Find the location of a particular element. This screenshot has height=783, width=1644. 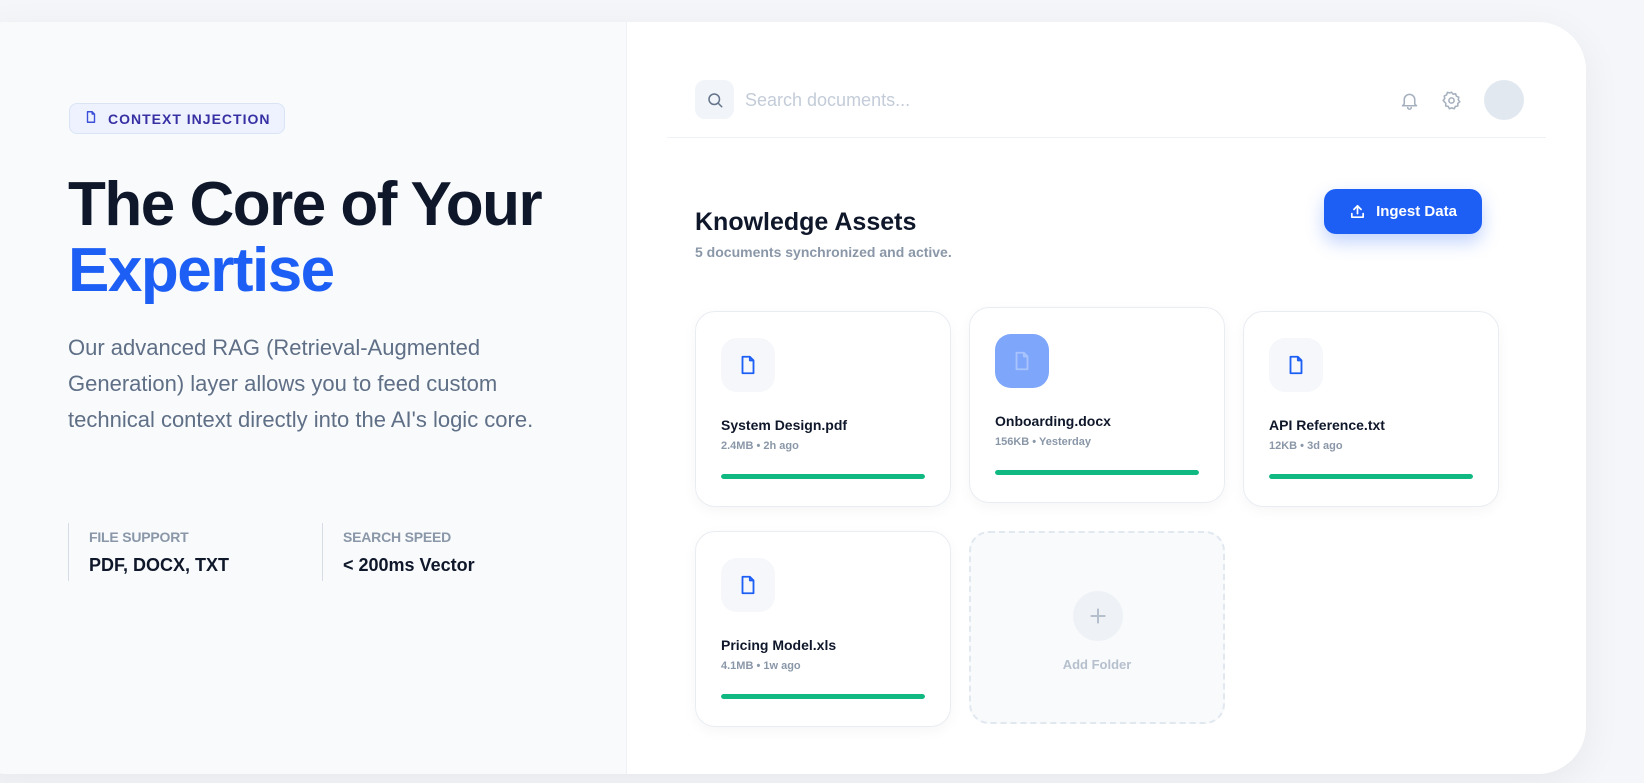

add-folder-label: Add Folder is located at coordinates (1097, 664).